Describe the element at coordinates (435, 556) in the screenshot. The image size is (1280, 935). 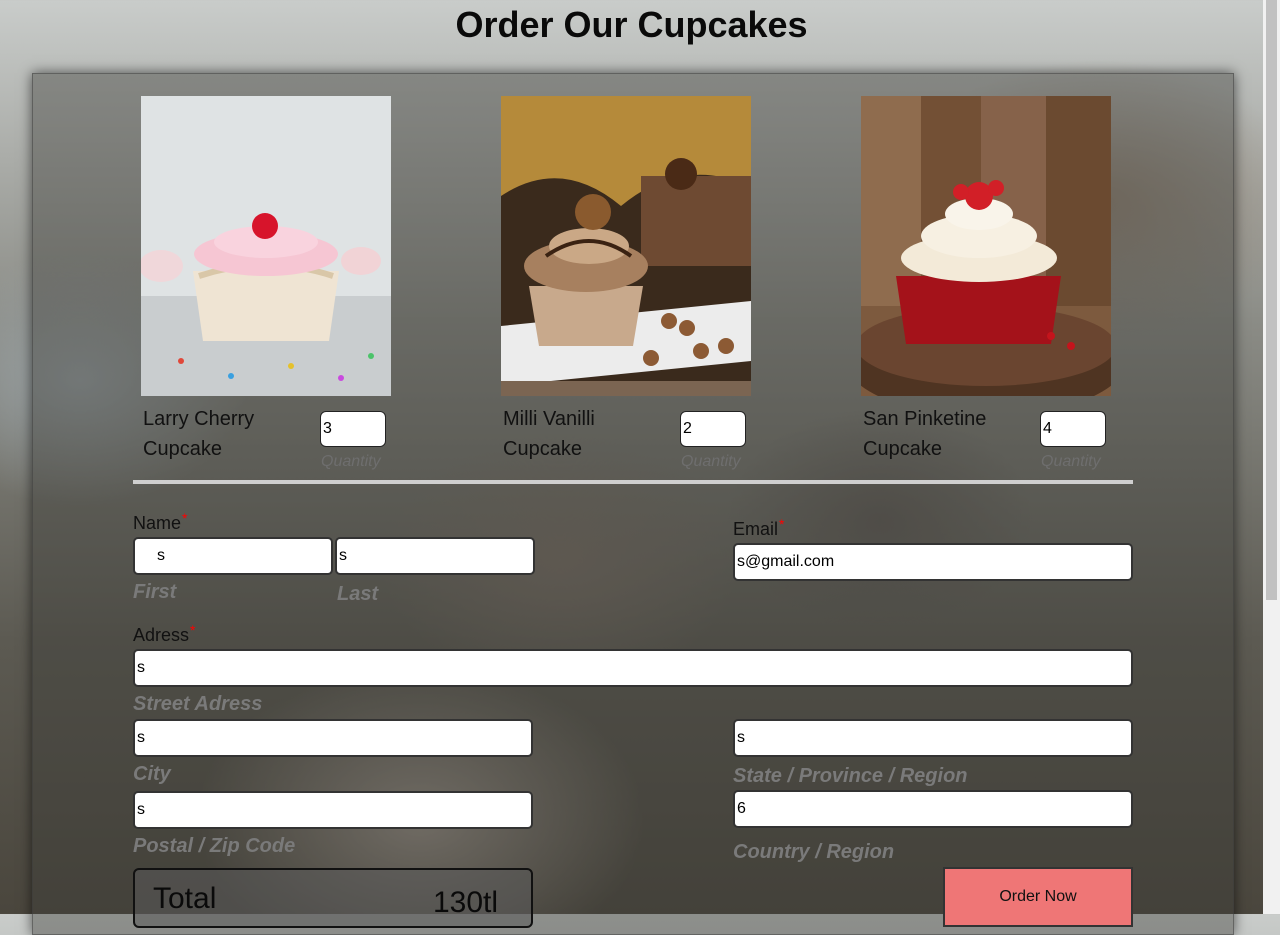
I see `last-name-input` at that location.